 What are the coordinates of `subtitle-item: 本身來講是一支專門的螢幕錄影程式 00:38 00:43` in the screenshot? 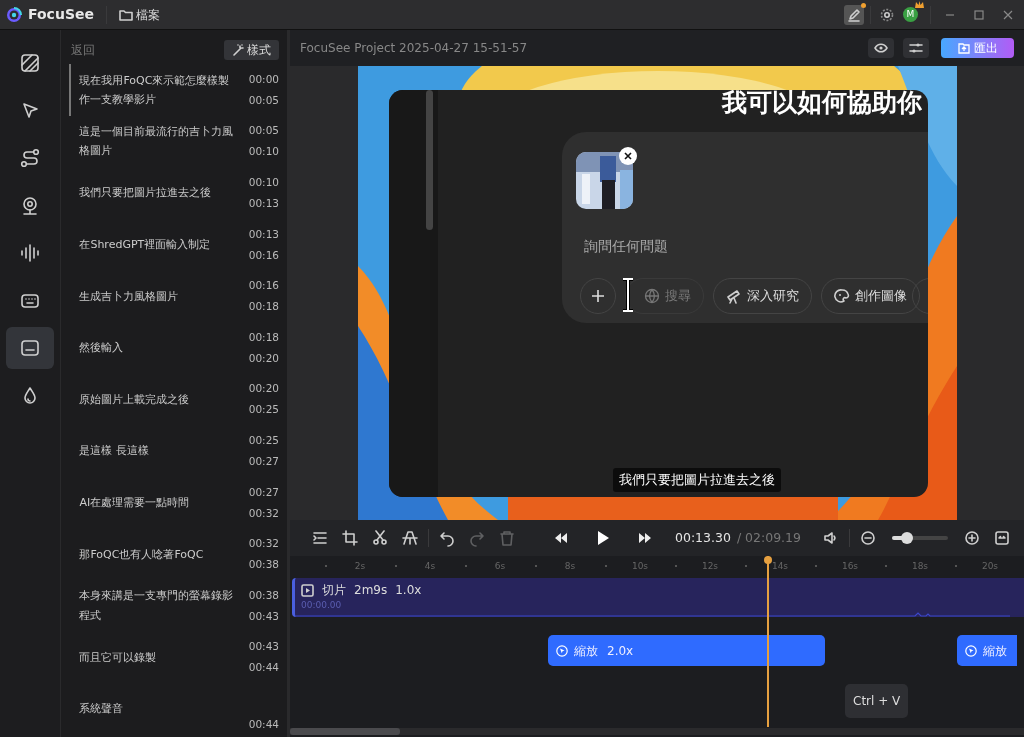 It's located at (178, 605).